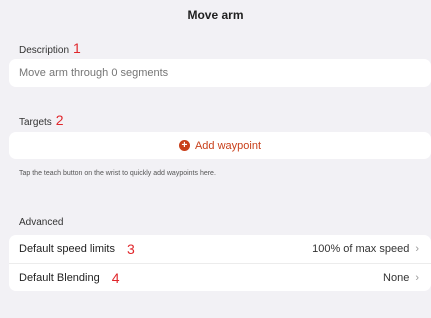 This screenshot has height=318, width=431. I want to click on description-input, so click(220, 73).